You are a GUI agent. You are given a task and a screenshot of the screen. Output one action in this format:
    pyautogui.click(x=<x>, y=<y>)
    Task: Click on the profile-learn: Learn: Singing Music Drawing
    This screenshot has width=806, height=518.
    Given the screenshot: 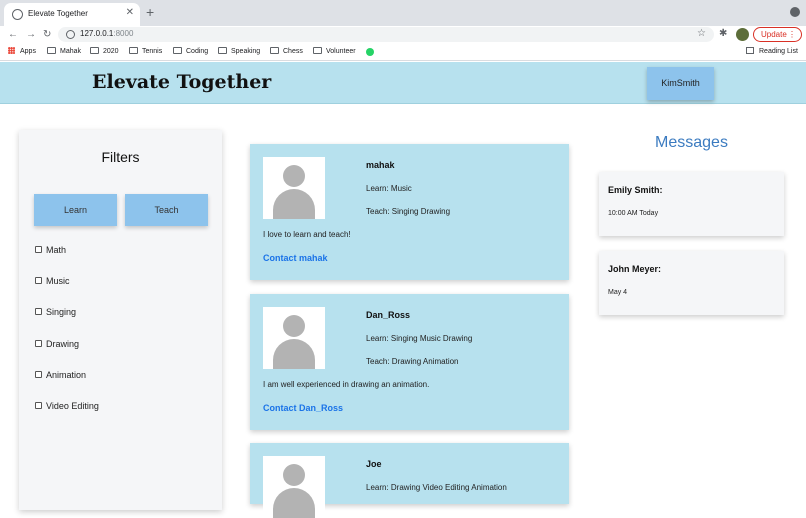 What is the action you would take?
    pyautogui.click(x=419, y=338)
    